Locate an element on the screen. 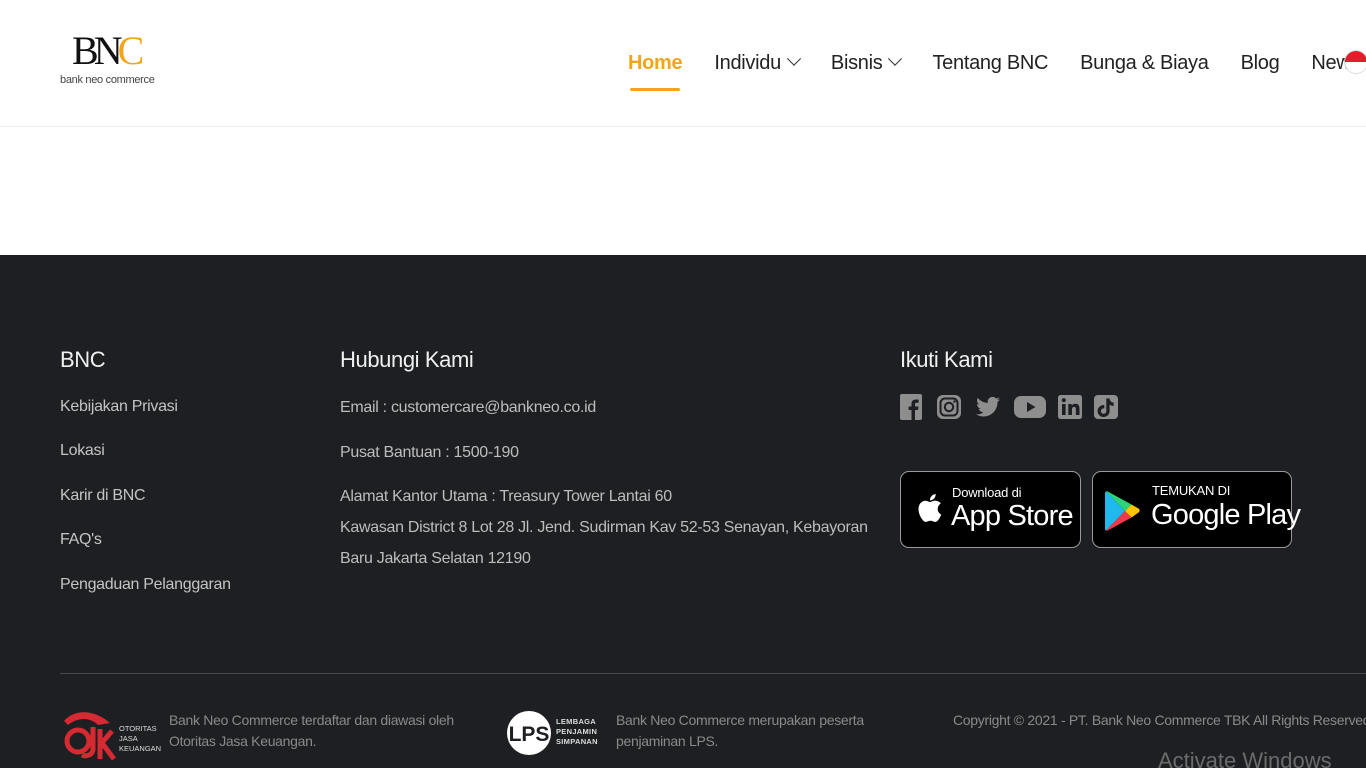 This screenshot has width=1366, height=768. activate-windows-watermark: Activate Windows is located at coordinates (1245, 758).